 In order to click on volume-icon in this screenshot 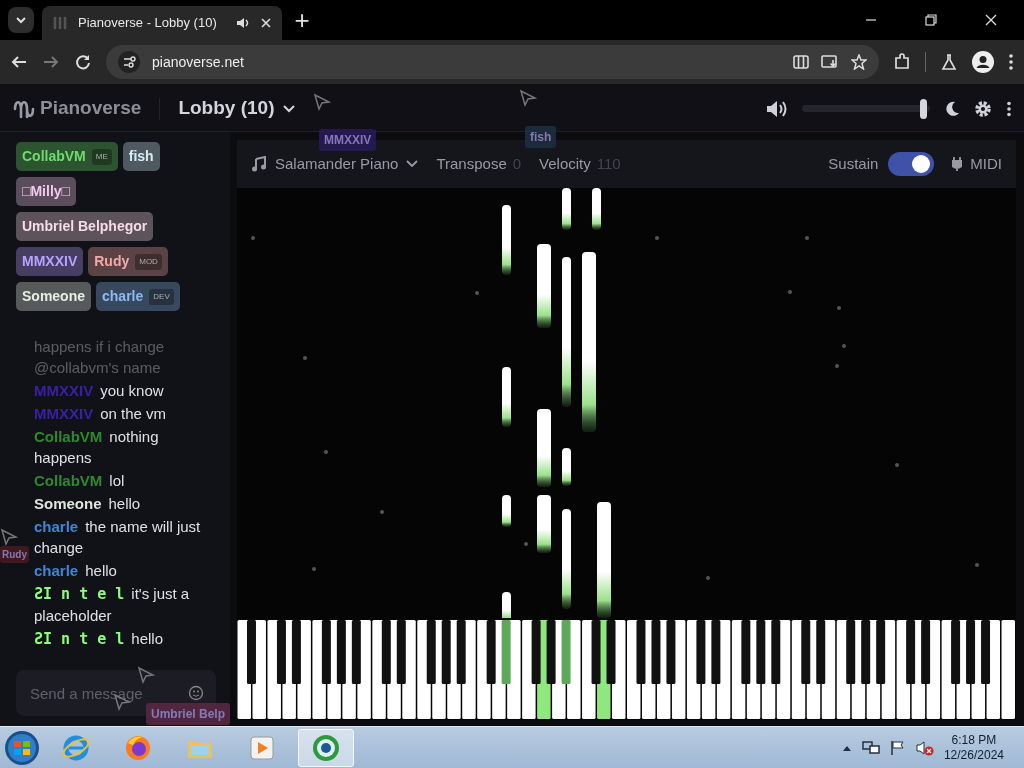, I will do `click(777, 108)`.